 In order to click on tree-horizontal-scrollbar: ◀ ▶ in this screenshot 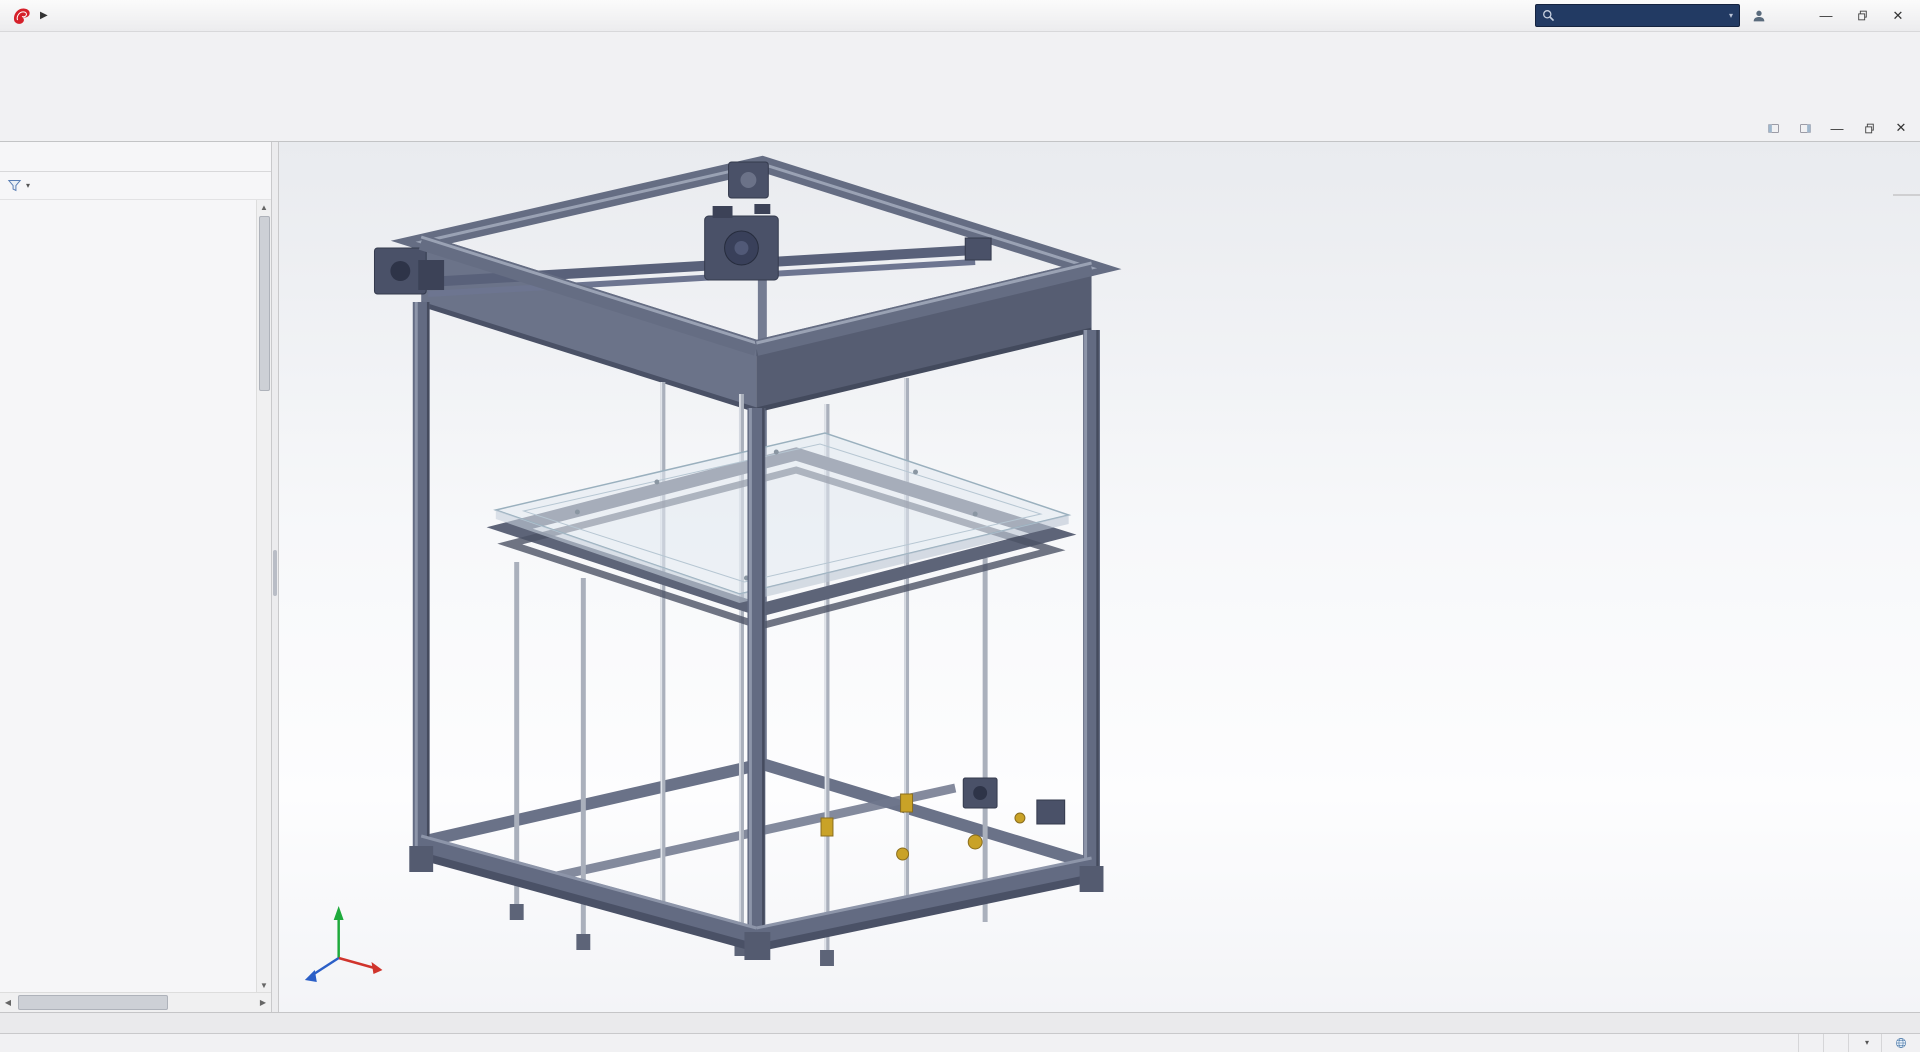, I will do `click(135, 1002)`.